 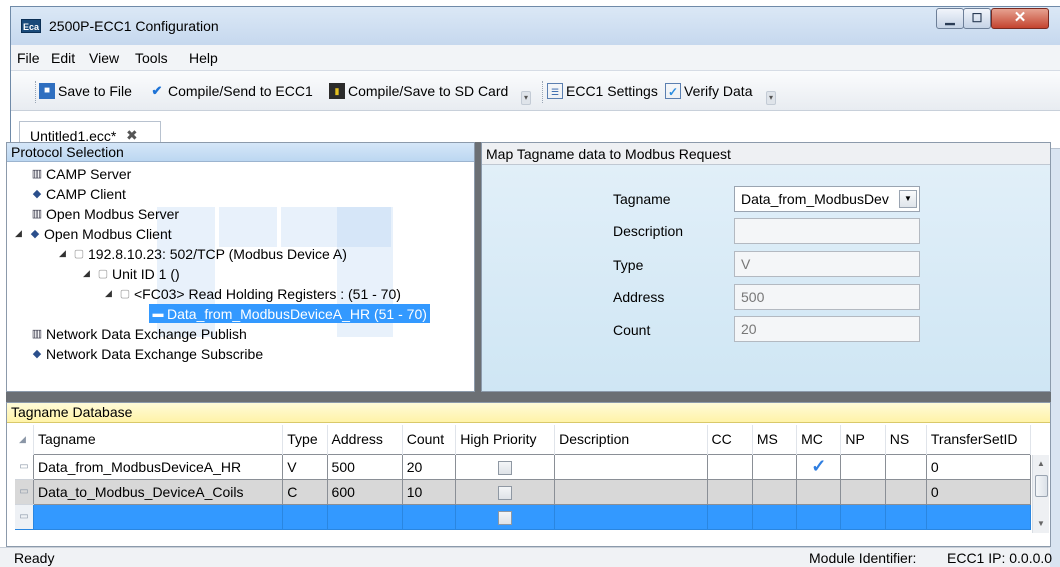 I want to click on description-field, so click(x=827, y=231).